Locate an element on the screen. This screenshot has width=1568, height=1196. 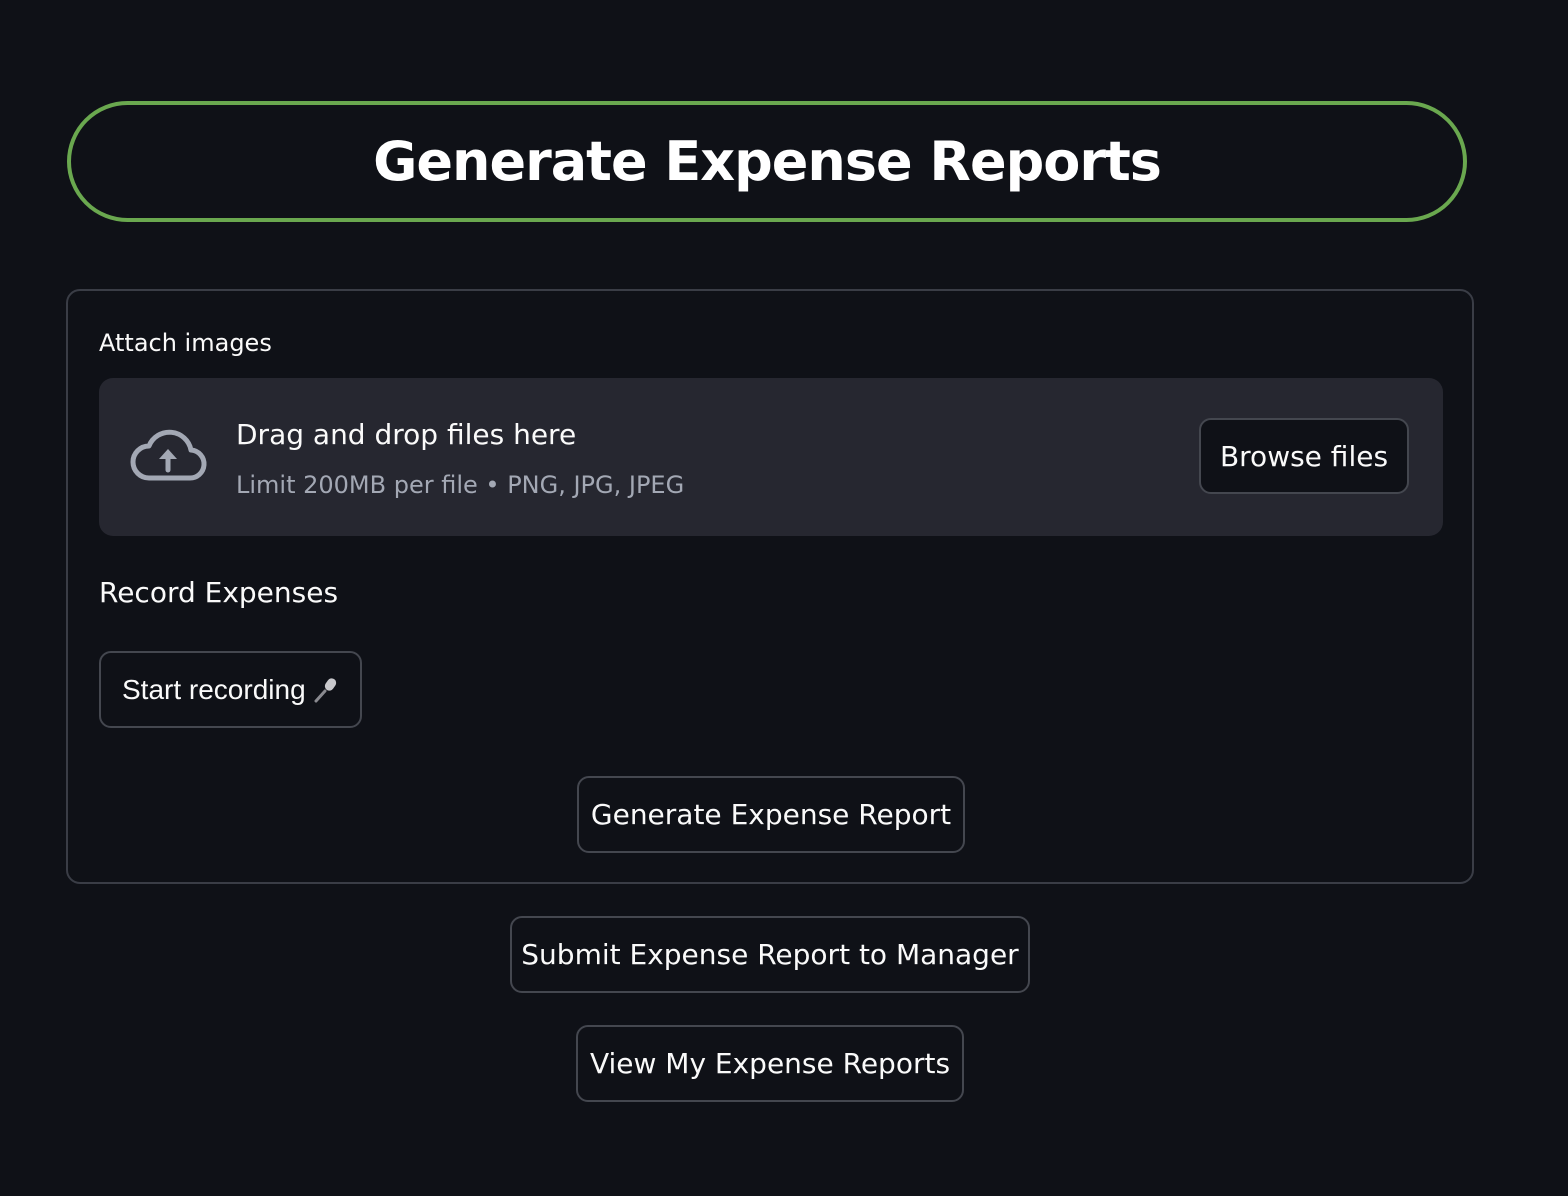
start-recording-button: Start recording is located at coordinates (230, 689).